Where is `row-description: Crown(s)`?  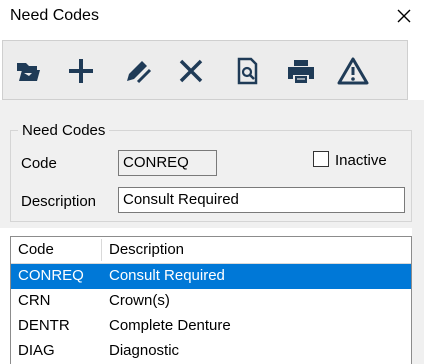
row-description: Crown(s) is located at coordinates (139, 300).